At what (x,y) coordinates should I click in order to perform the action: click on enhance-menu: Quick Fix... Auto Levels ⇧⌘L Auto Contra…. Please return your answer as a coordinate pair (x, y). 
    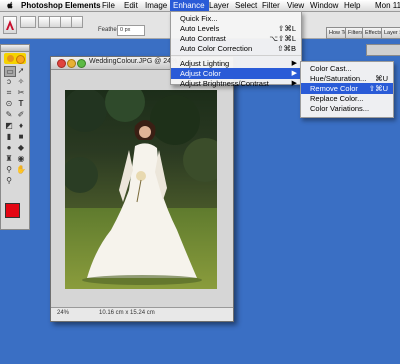
    Looking at the image, I should click on (236, 49).